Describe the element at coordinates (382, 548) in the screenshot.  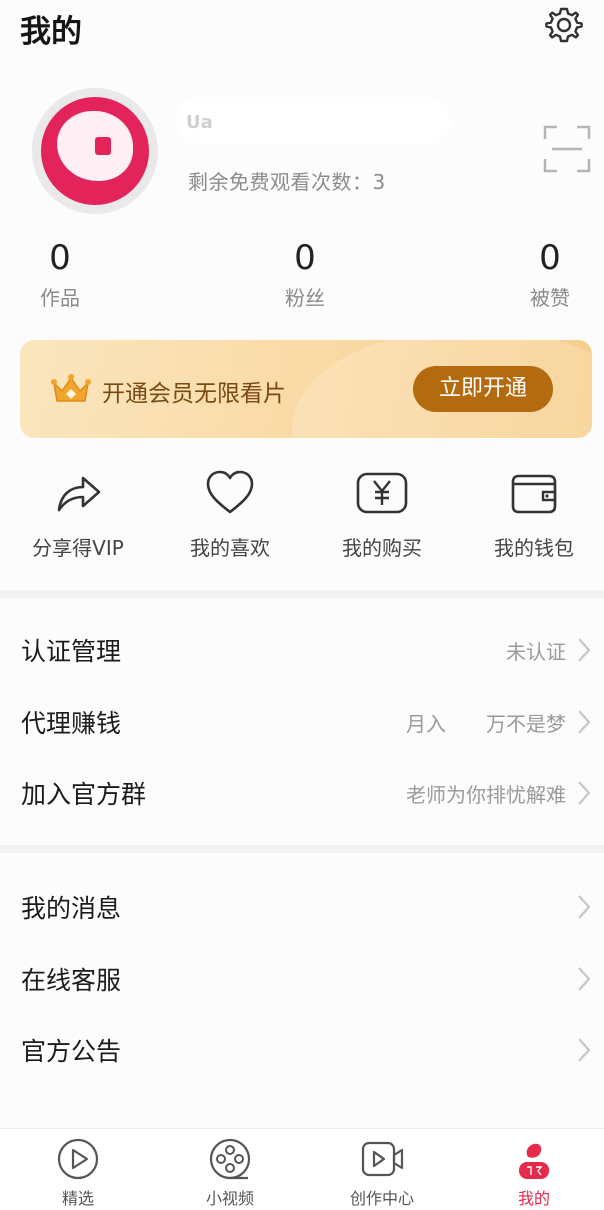
I see `quick-label: 我的购买` at that location.